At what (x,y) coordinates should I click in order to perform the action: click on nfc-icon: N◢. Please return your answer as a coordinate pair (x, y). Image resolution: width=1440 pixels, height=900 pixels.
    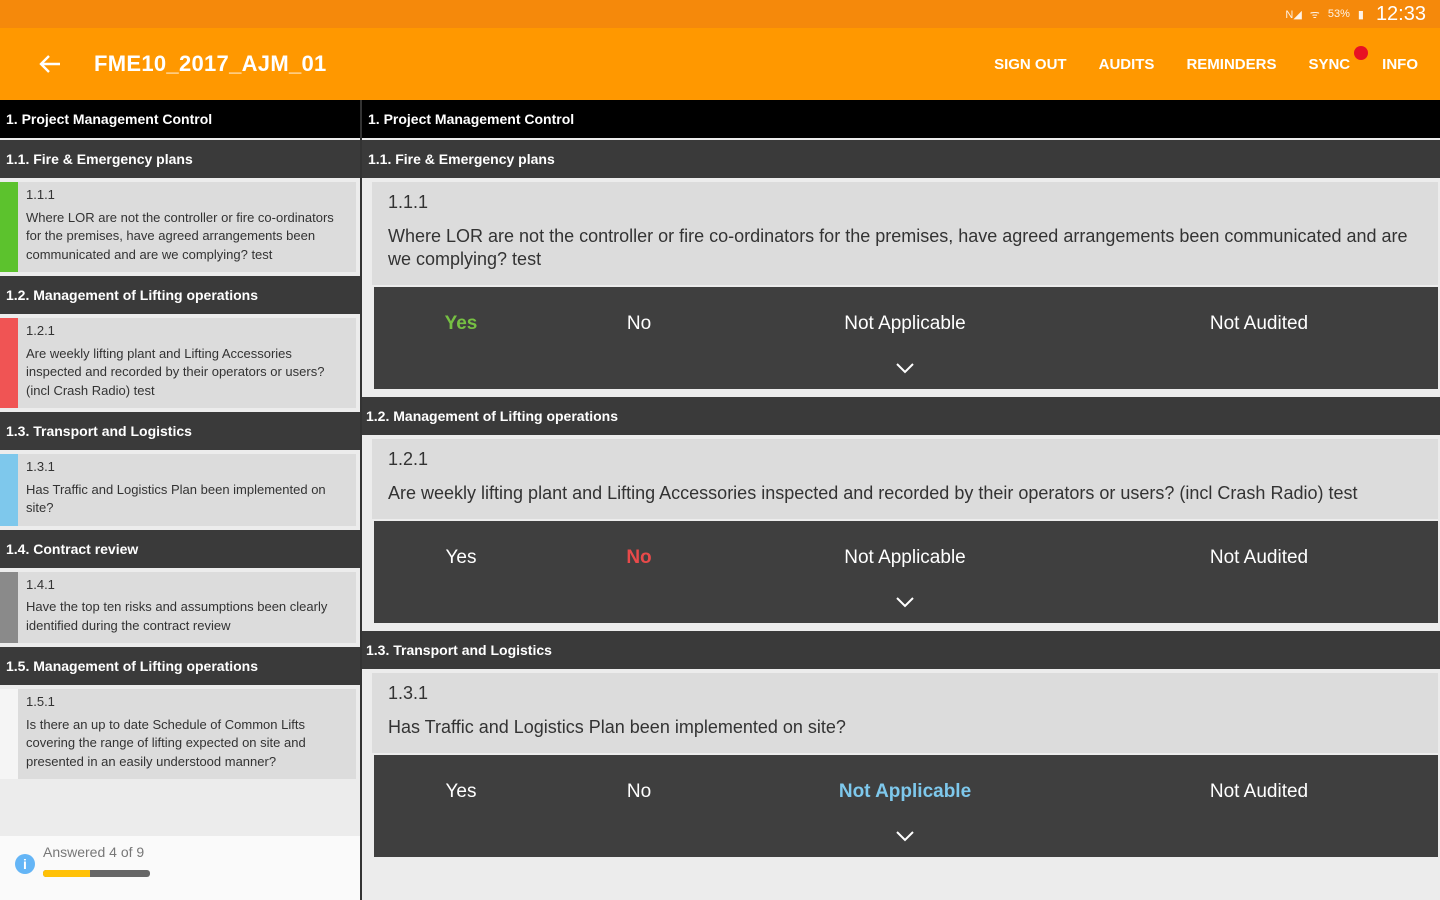
    Looking at the image, I should click on (1293, 14).